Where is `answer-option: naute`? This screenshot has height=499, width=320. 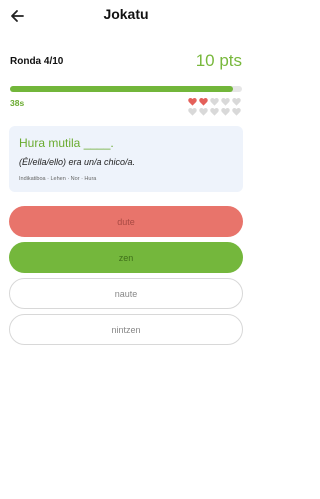 answer-option: naute is located at coordinates (126, 293).